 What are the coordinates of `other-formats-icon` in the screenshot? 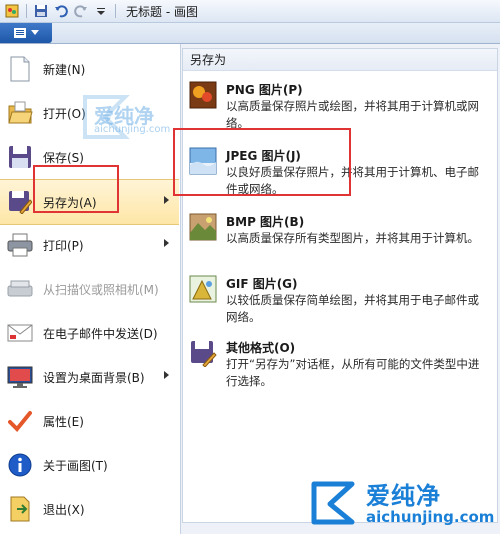 It's located at (203, 353).